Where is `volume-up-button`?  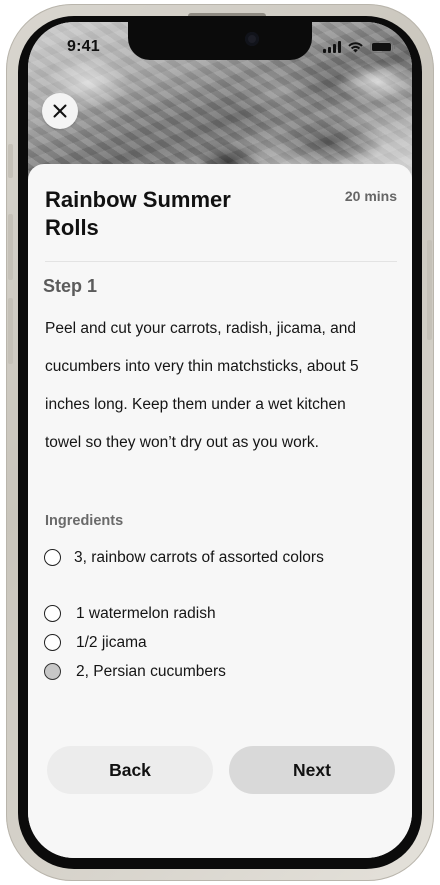
volume-up-button is located at coordinates (10, 247).